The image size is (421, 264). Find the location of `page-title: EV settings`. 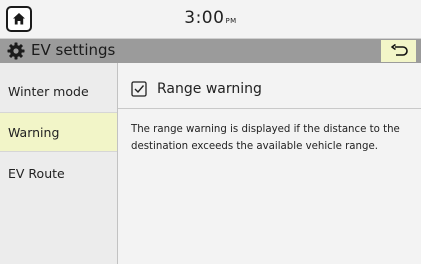

page-title: EV settings is located at coordinates (73, 50).